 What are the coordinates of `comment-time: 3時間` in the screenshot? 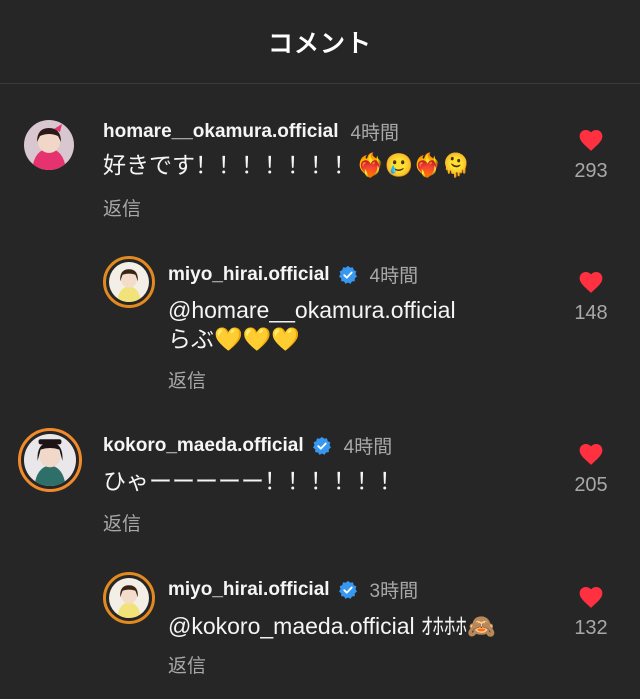 It's located at (394, 591).